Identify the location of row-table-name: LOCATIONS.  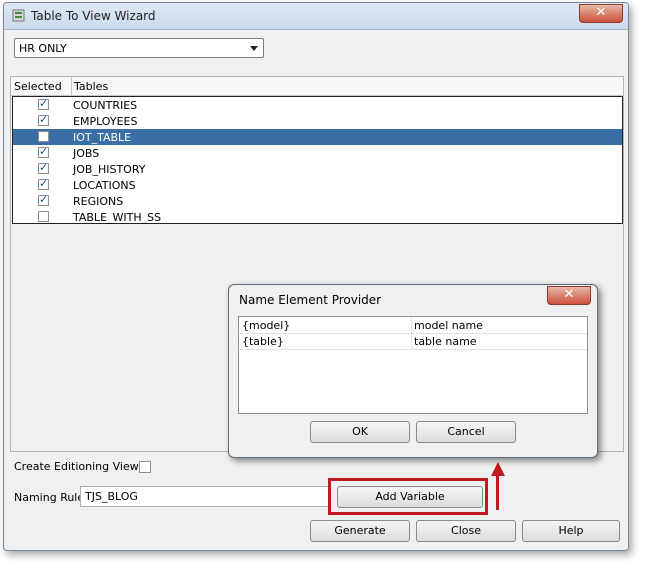
(104, 185).